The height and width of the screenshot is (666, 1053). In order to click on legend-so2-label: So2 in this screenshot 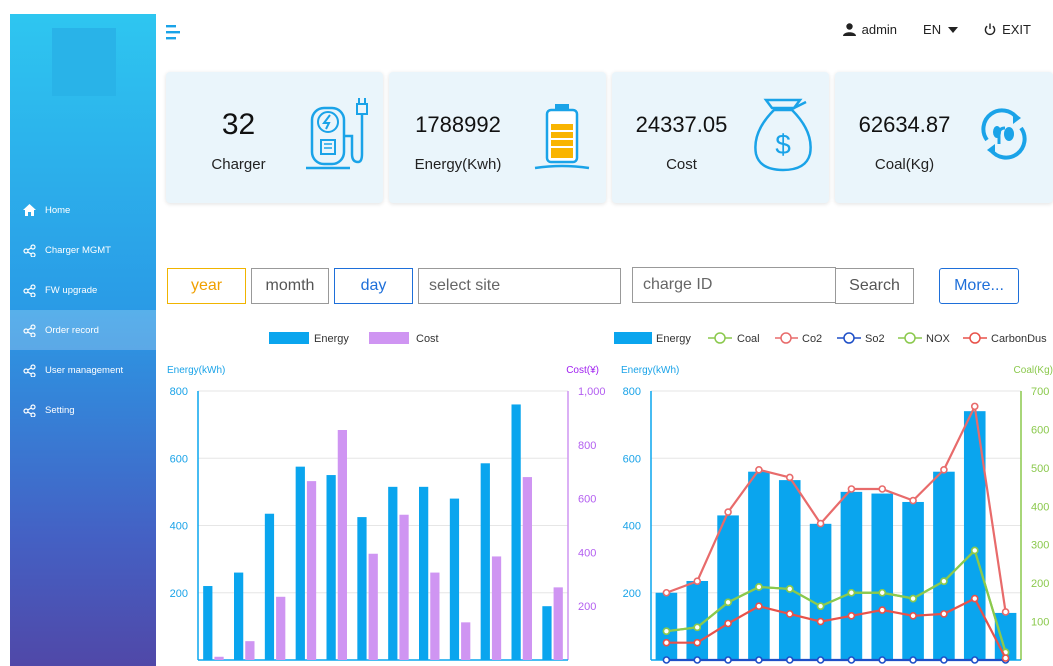, I will do `click(875, 339)`.